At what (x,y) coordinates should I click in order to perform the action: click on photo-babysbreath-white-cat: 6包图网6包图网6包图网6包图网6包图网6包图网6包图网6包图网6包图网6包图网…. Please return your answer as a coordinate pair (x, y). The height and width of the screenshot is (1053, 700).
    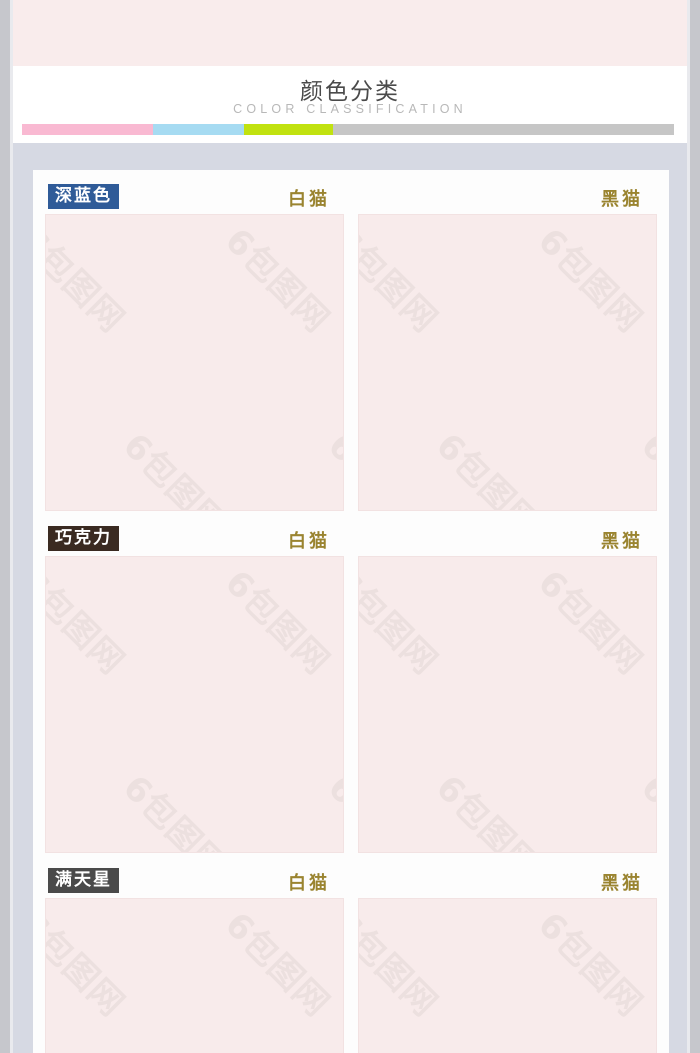
    Looking at the image, I should click on (194, 975).